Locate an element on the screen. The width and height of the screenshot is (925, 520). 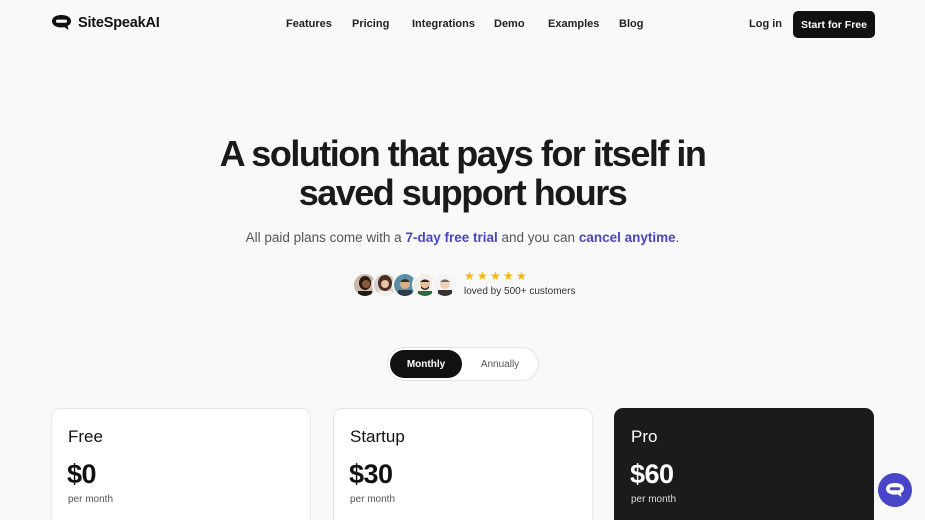
nav-link-demo: Demo is located at coordinates (509, 24).